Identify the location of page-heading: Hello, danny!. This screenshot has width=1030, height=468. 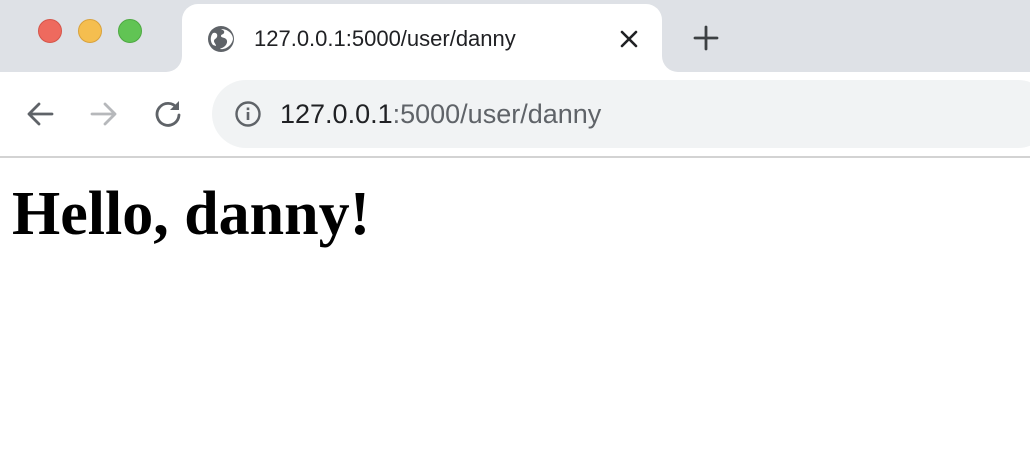
(191, 214).